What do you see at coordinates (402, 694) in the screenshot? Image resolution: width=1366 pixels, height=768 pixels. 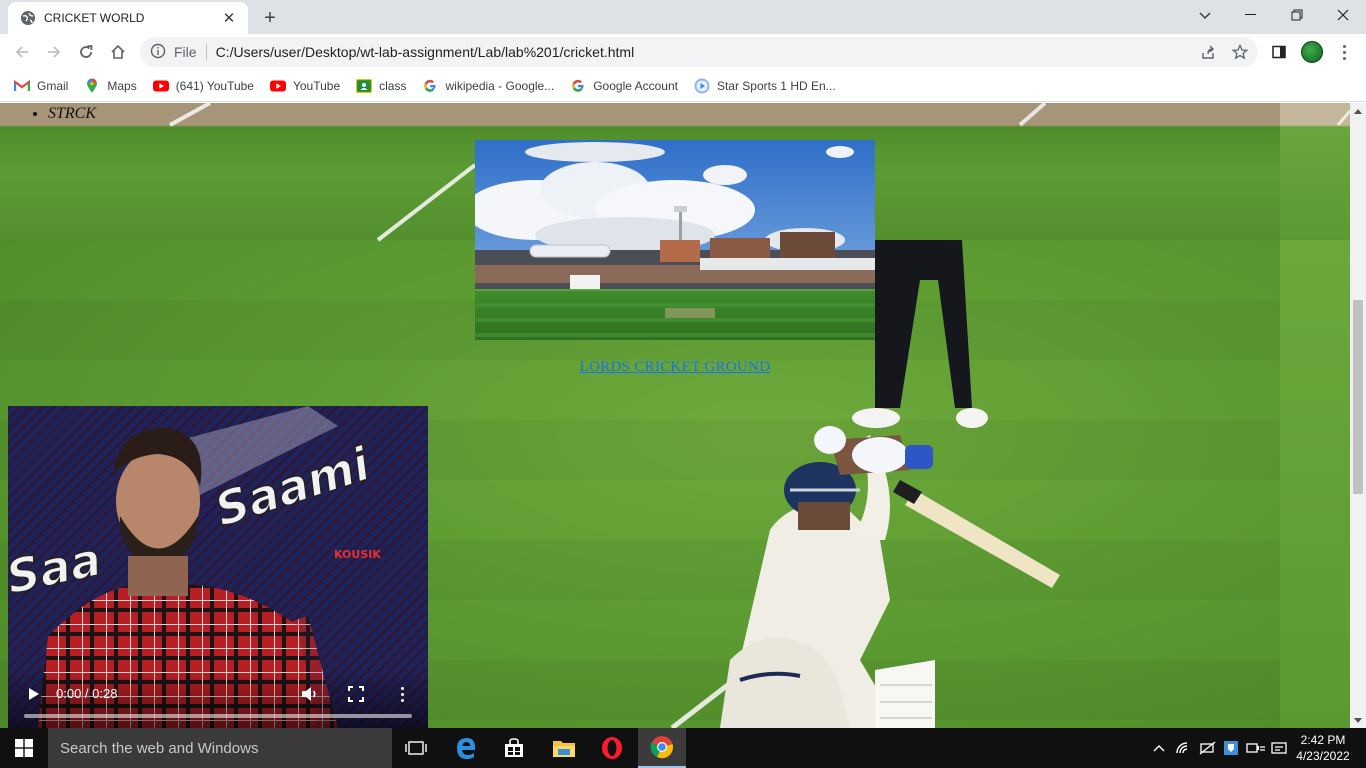 I see `more-options-icon` at bounding box center [402, 694].